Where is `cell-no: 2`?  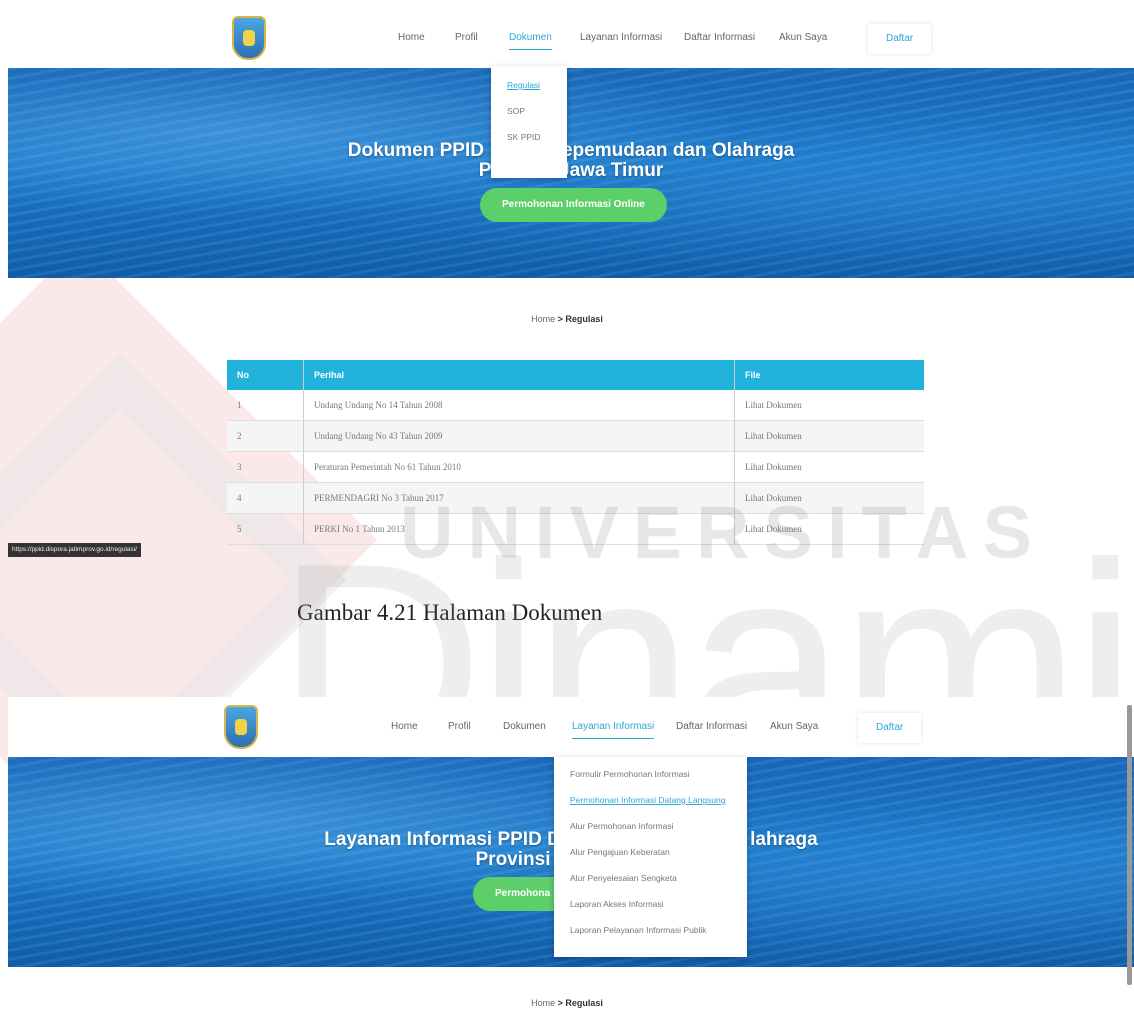 cell-no: 2 is located at coordinates (265, 436).